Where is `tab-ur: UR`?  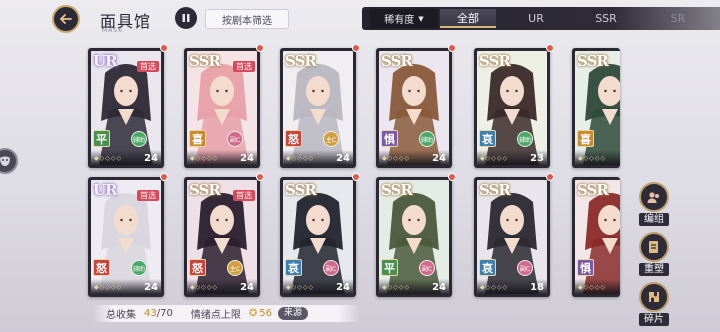 tab-ur: UR is located at coordinates (536, 18).